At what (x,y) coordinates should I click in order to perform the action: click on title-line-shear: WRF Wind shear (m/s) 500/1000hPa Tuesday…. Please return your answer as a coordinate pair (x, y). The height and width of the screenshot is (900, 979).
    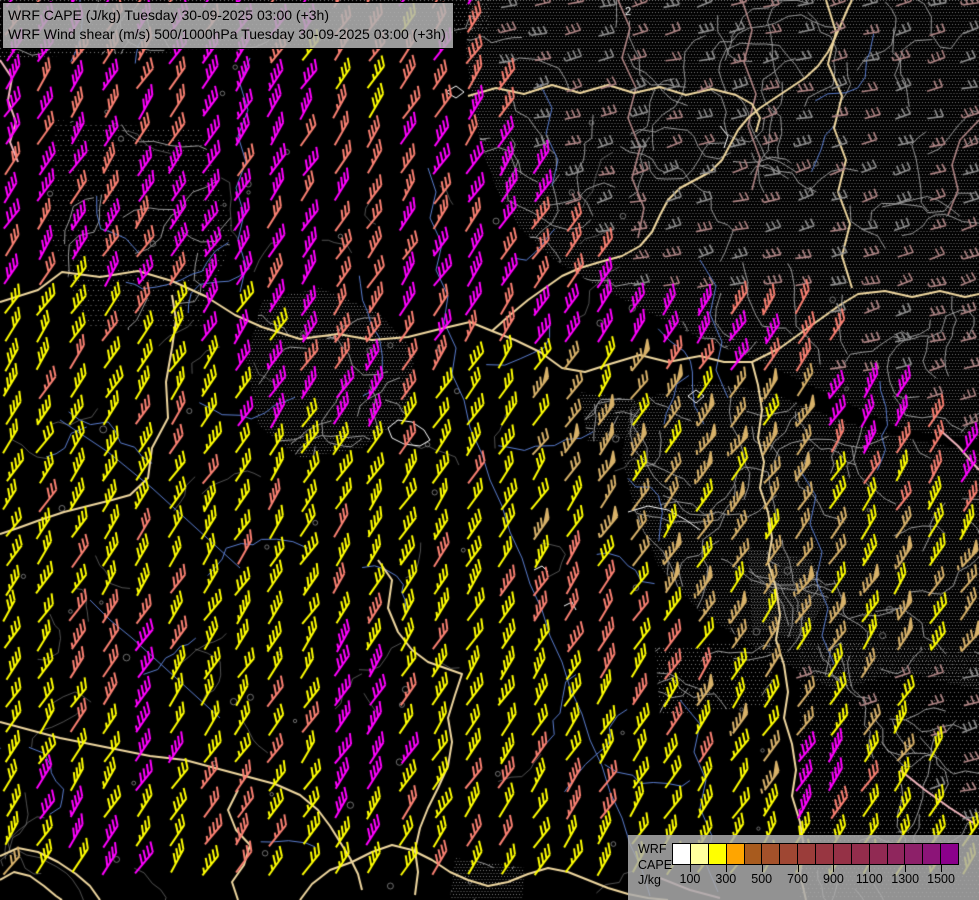
    Looking at the image, I should click on (227, 34).